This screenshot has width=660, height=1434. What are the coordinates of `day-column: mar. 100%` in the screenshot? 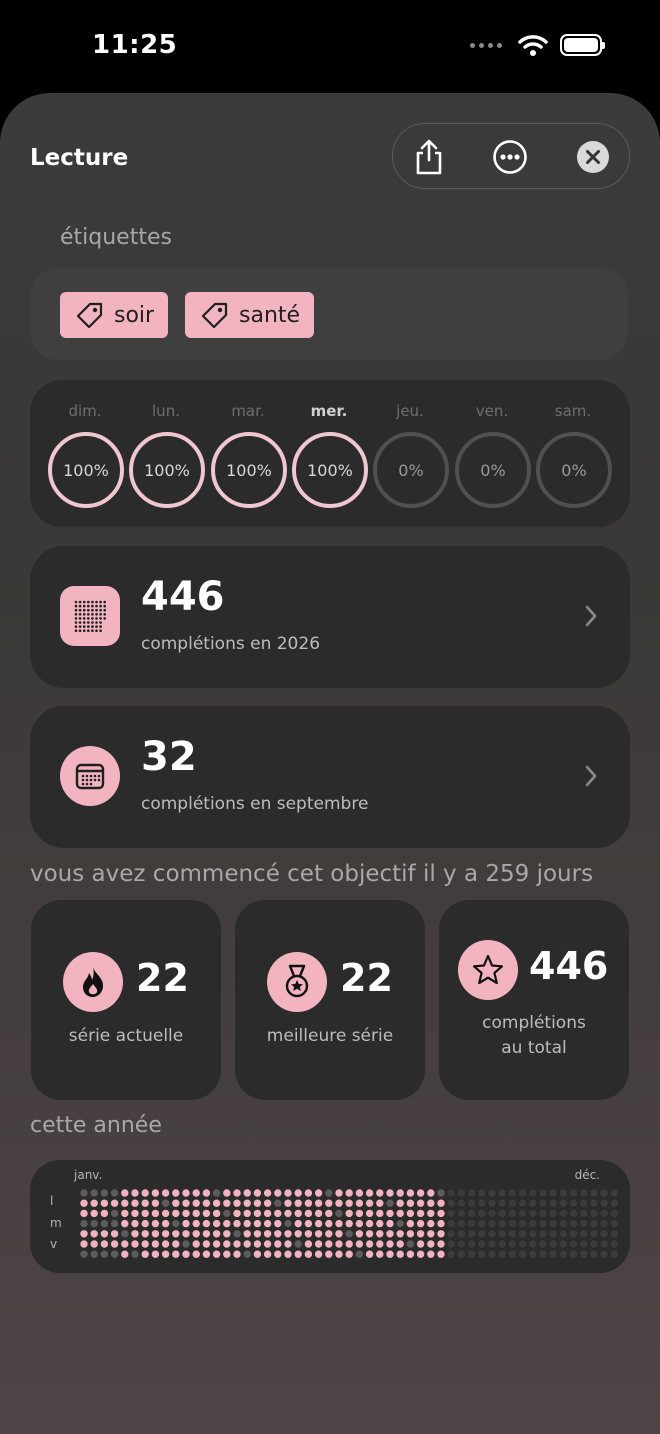 It's located at (248, 453).